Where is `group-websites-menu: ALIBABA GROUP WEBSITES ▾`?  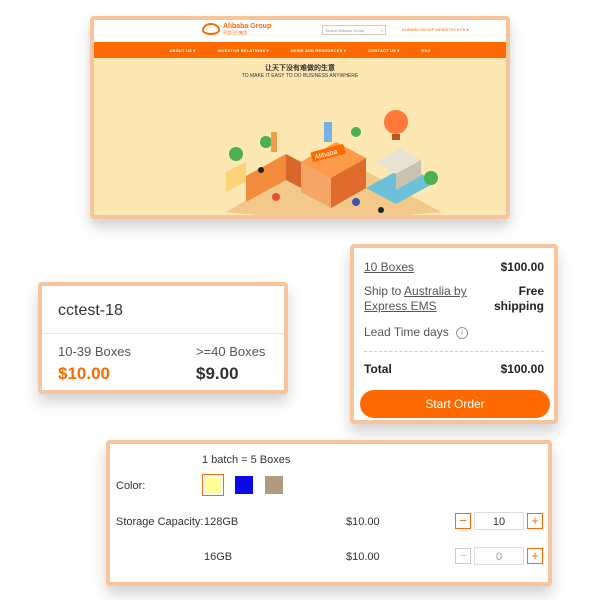
group-websites-menu: ALIBABA GROUP WEBSITES ▾ is located at coordinates (430, 29).